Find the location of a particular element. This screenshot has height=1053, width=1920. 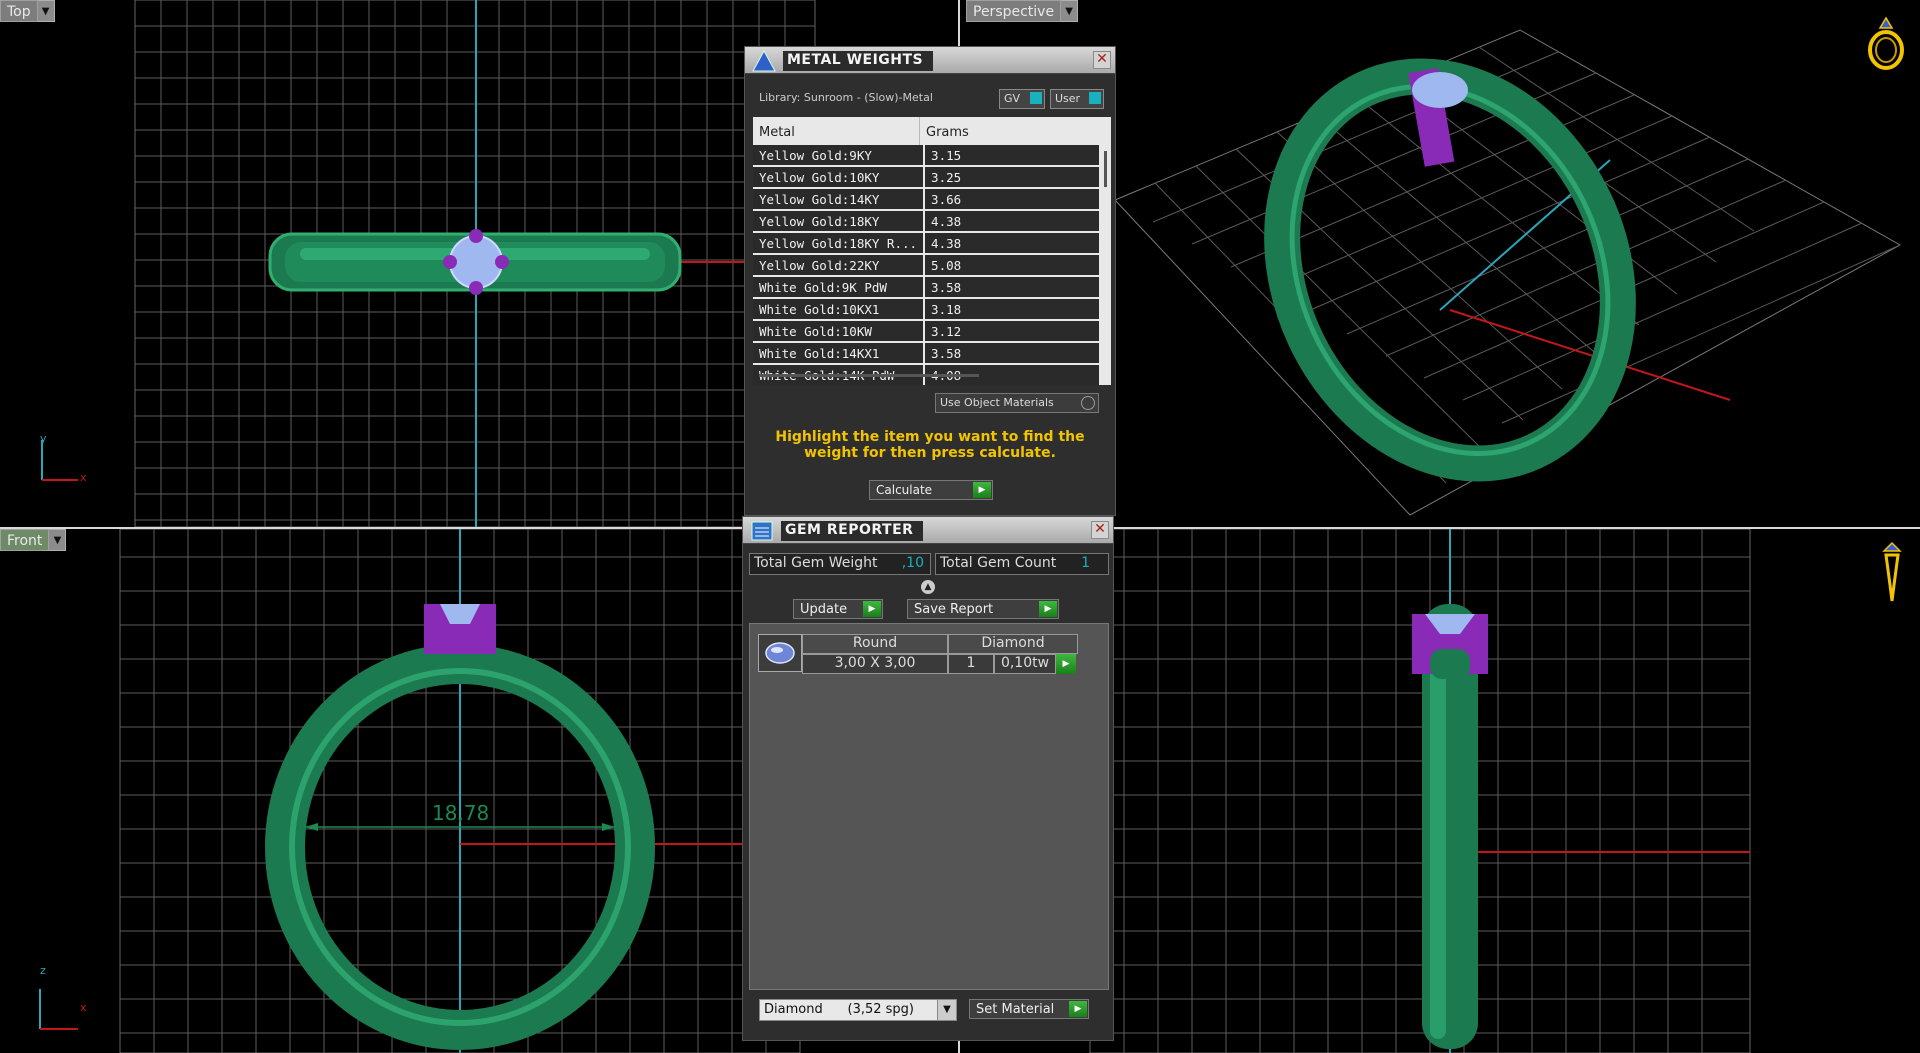

total-count-label: Total Gem Count is located at coordinates (998, 563).